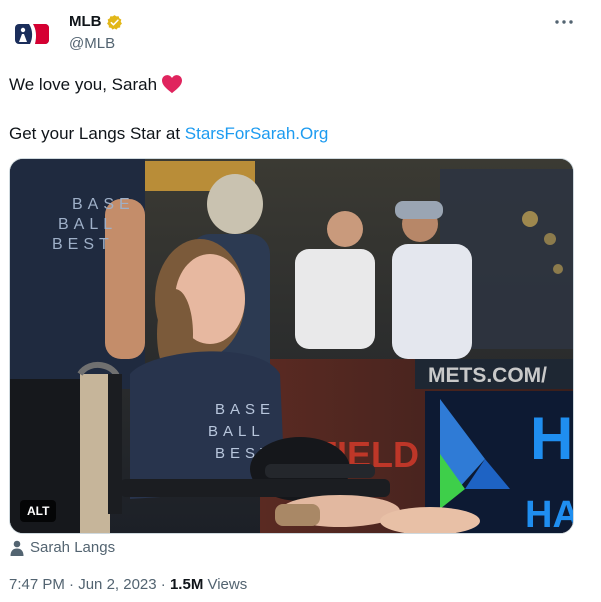  I want to click on left-shirt-line-2: BALL, so click(87, 224).